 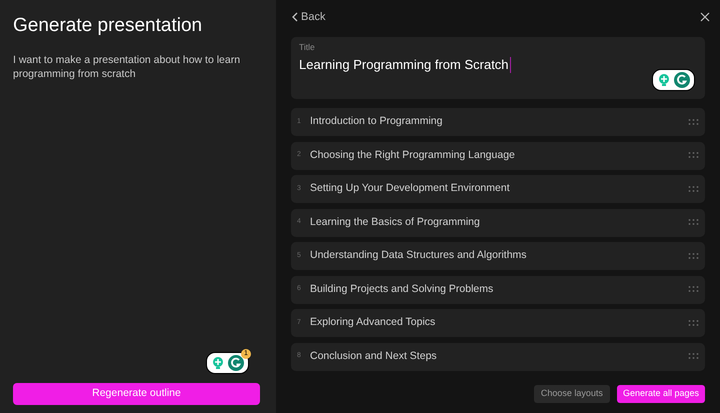 What do you see at coordinates (377, 122) in the screenshot?
I see `item-text: Introduction to Programming` at bounding box center [377, 122].